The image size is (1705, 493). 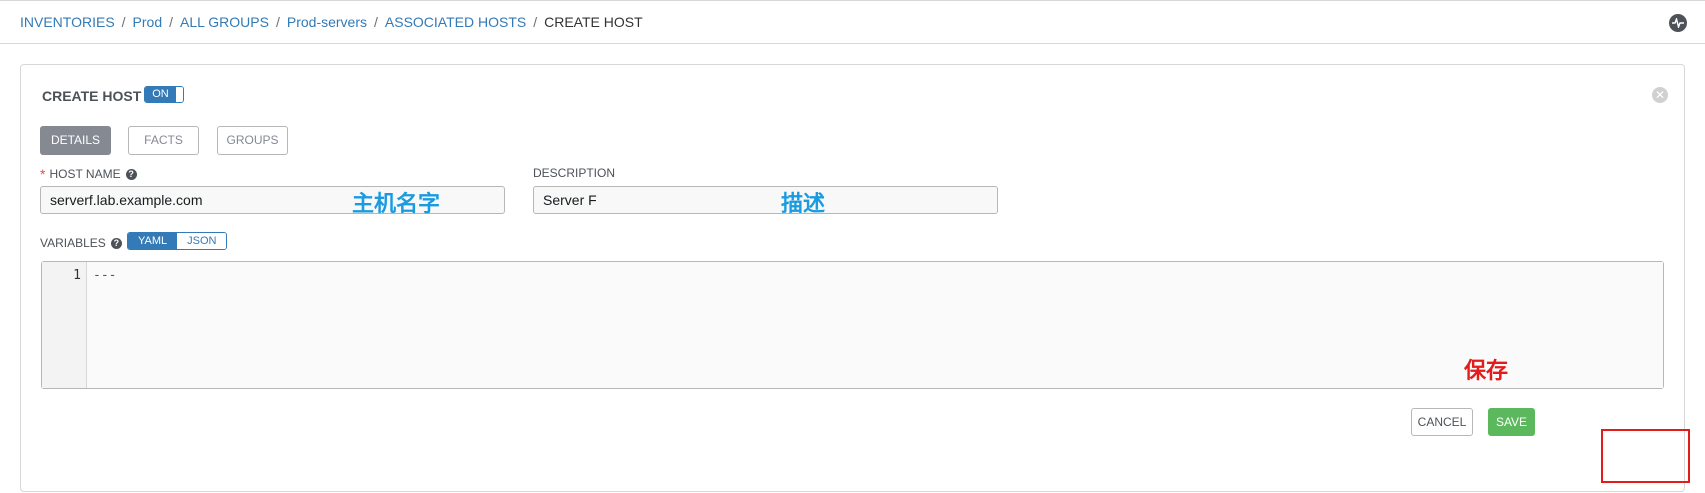 What do you see at coordinates (202, 241) in the screenshot?
I see `format-json: JSON` at bounding box center [202, 241].